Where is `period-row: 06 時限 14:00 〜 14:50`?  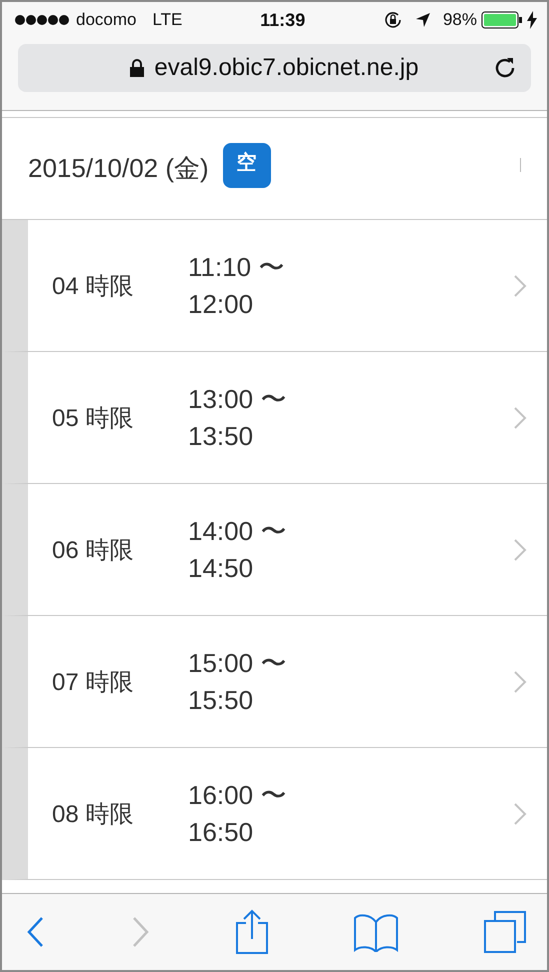 period-row: 06 時限 14:00 〜 14:50 is located at coordinates (274, 550).